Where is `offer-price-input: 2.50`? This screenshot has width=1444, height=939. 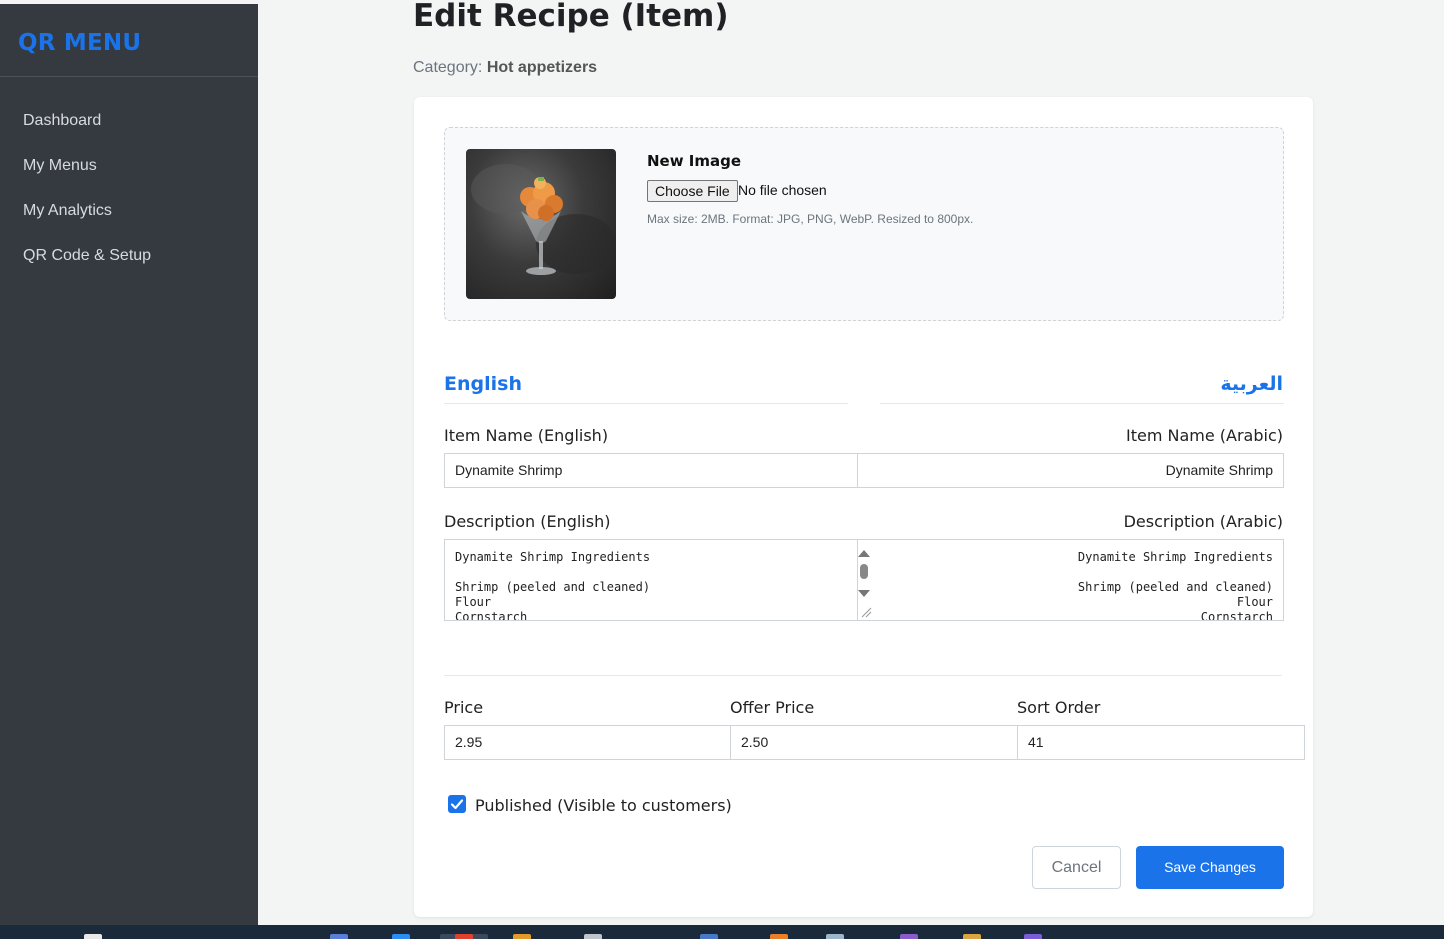
offer-price-input: 2.50 is located at coordinates (874, 742).